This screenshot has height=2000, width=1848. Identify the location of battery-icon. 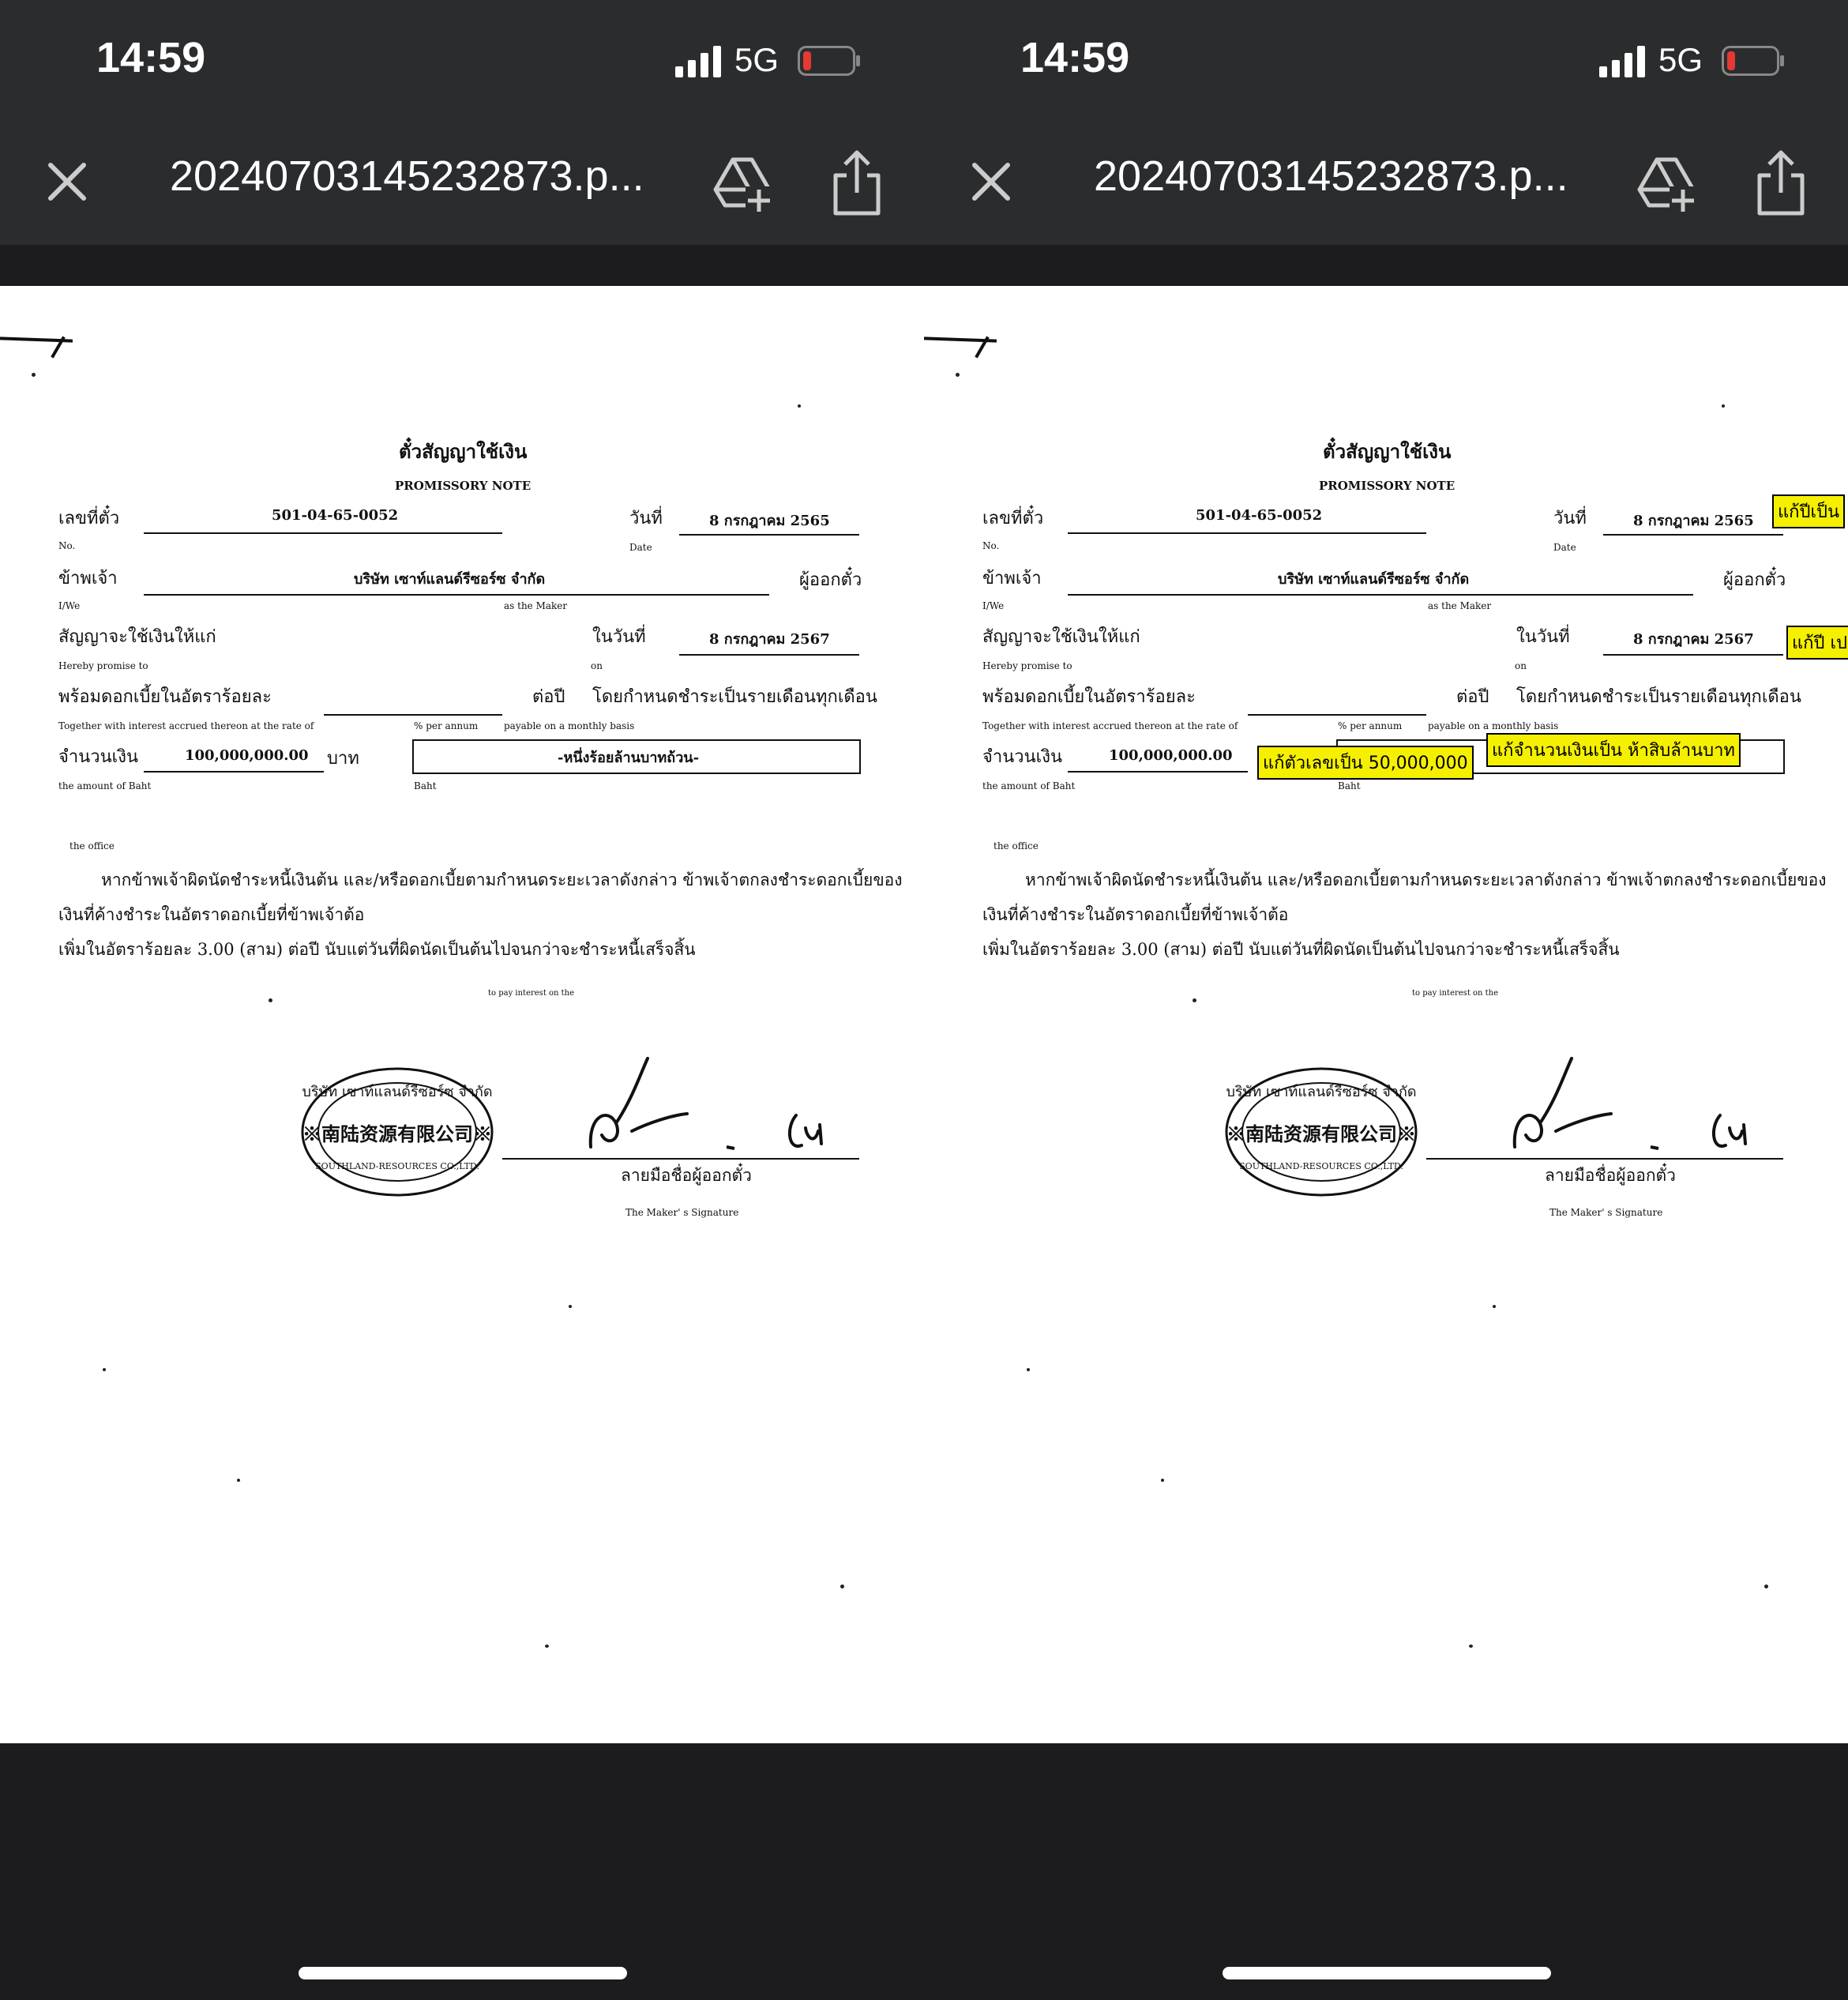
(829, 61).